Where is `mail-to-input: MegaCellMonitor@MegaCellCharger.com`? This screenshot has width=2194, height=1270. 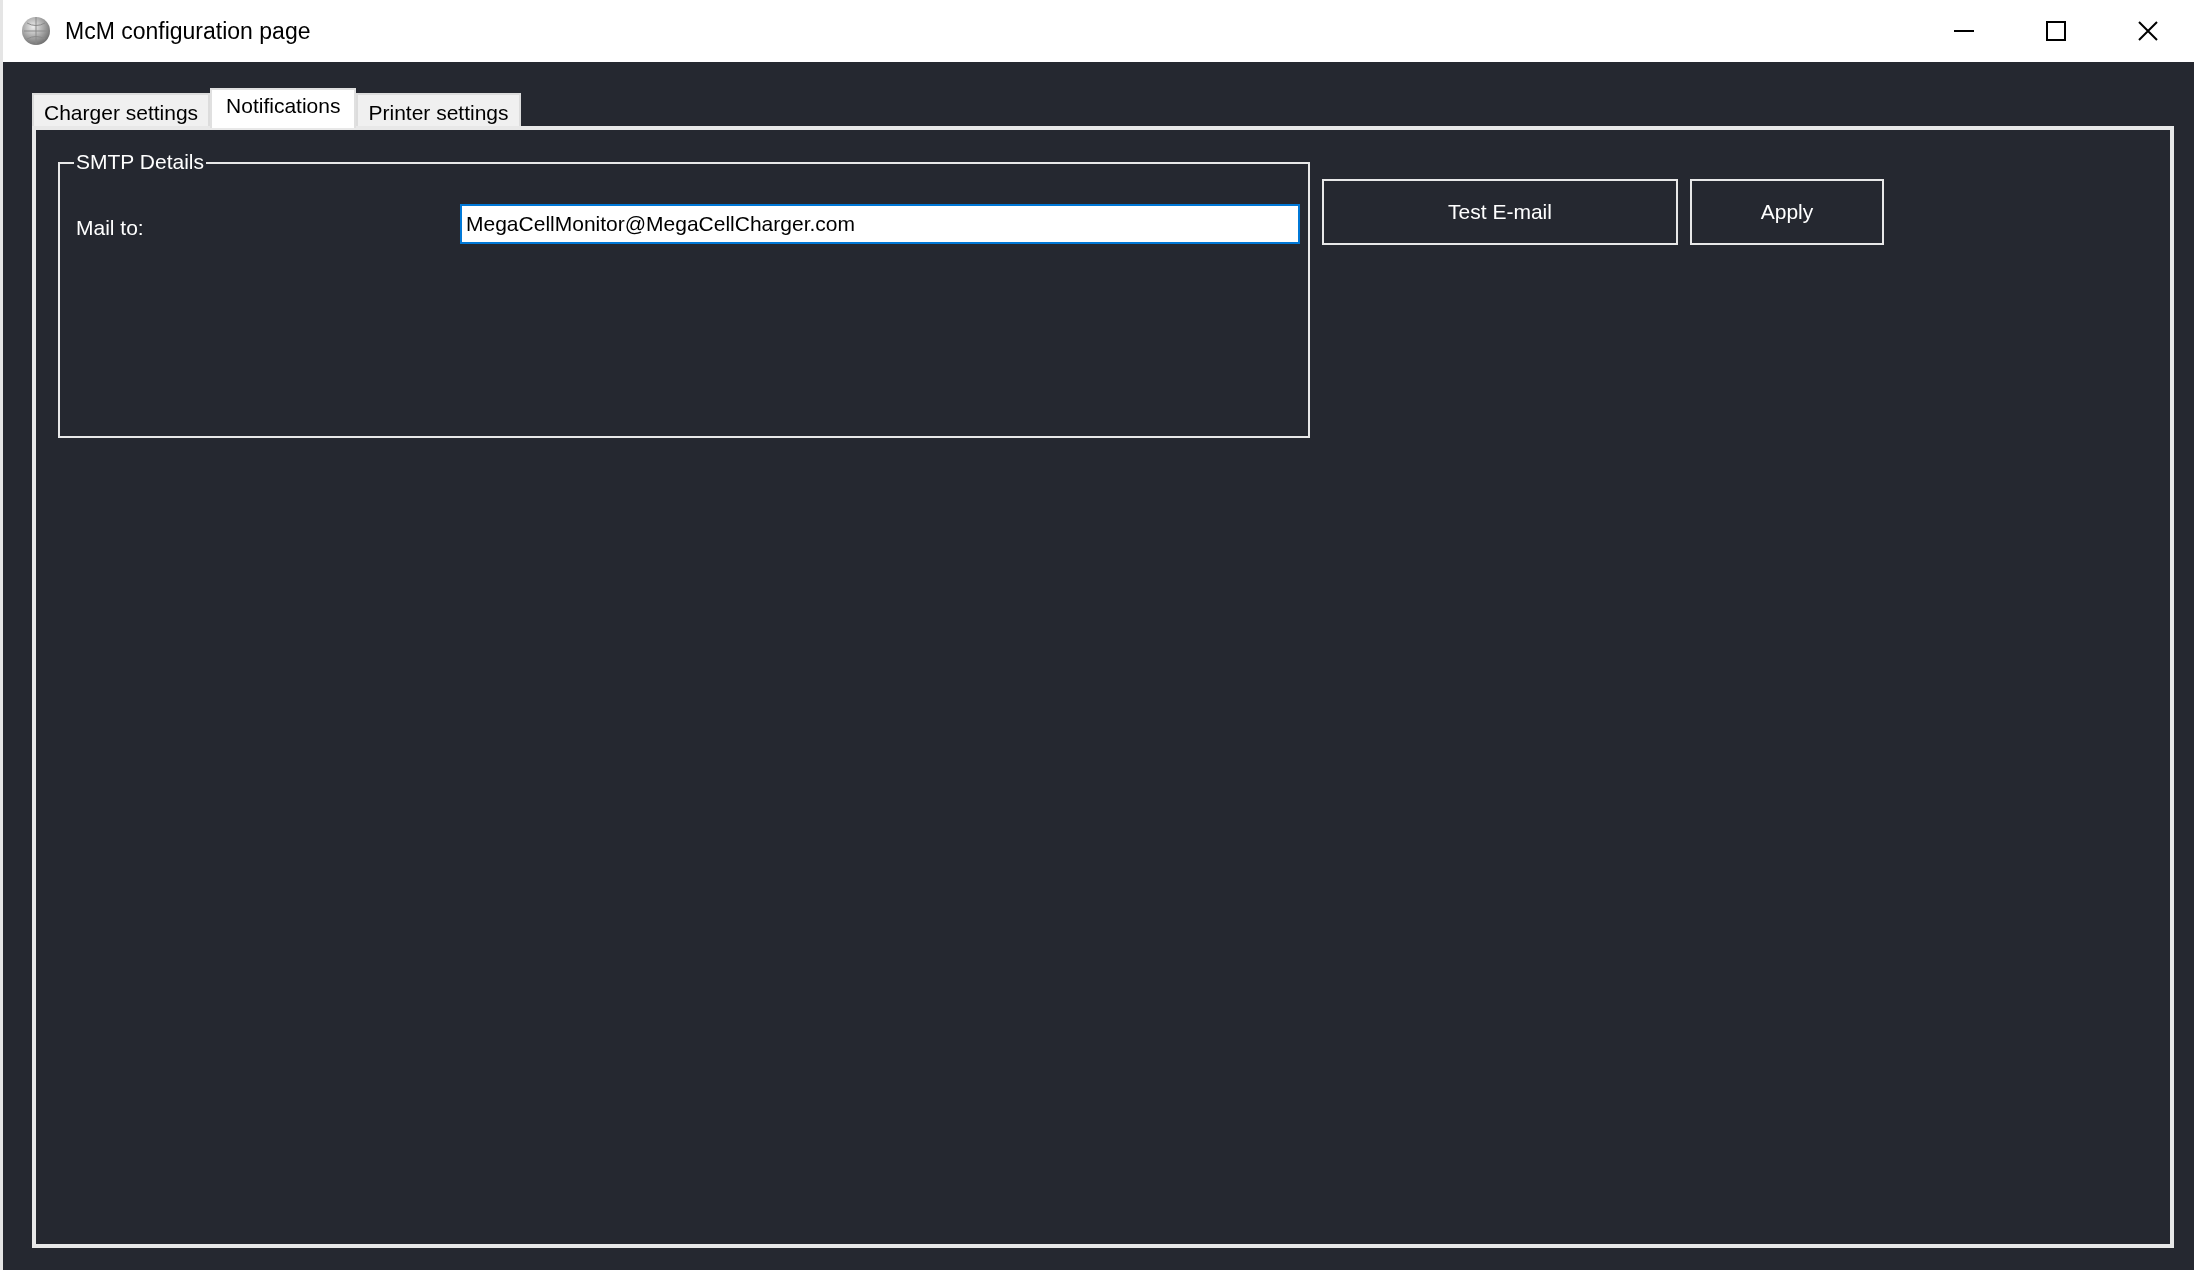 mail-to-input: MegaCellMonitor@MegaCellCharger.com is located at coordinates (880, 224).